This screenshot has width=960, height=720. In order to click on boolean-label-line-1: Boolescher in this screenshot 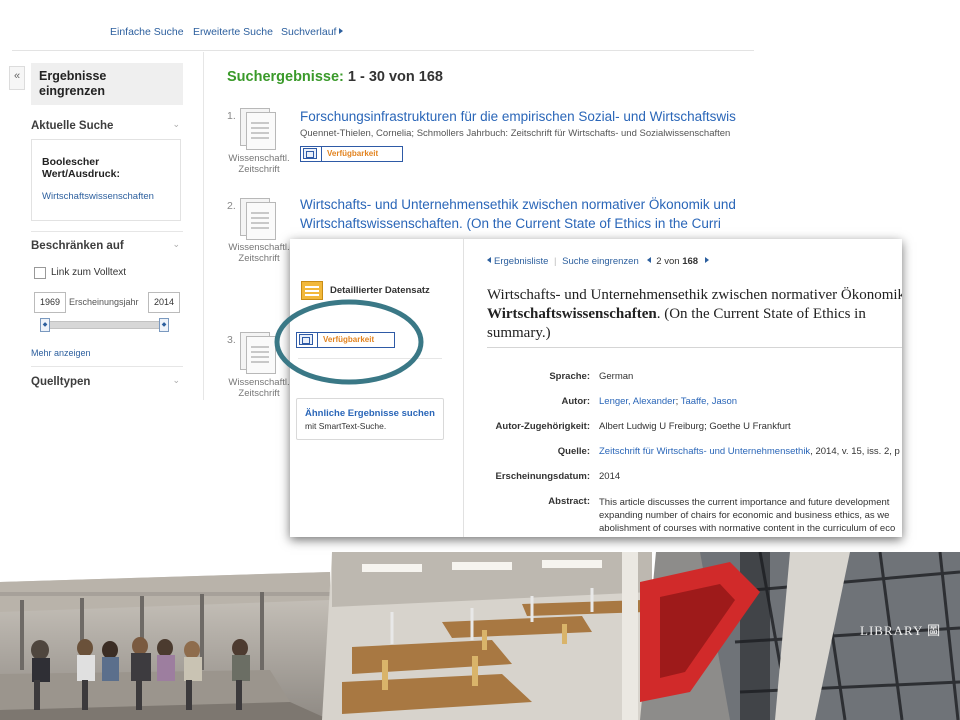, I will do `click(71, 162)`.